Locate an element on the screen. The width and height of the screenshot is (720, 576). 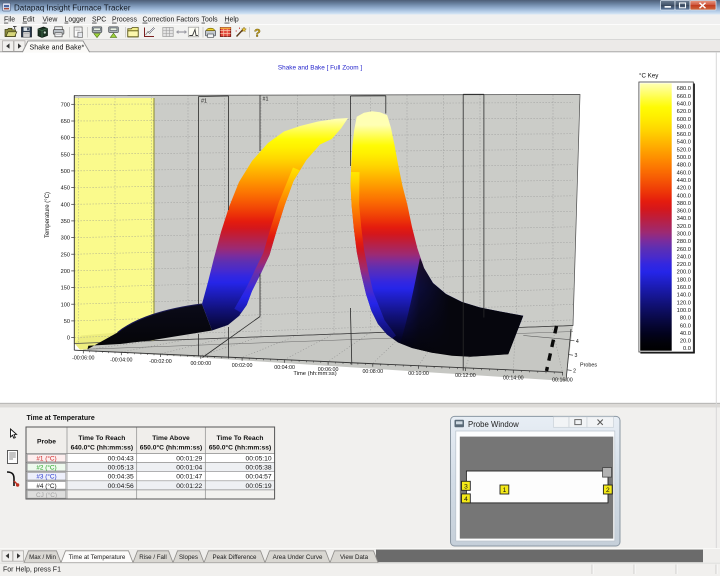
svg-text: 180.0 is located at coordinates (684, 280).